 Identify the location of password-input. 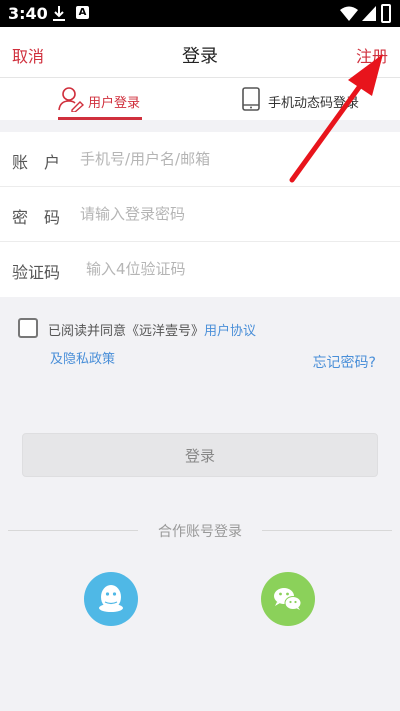
(220, 214).